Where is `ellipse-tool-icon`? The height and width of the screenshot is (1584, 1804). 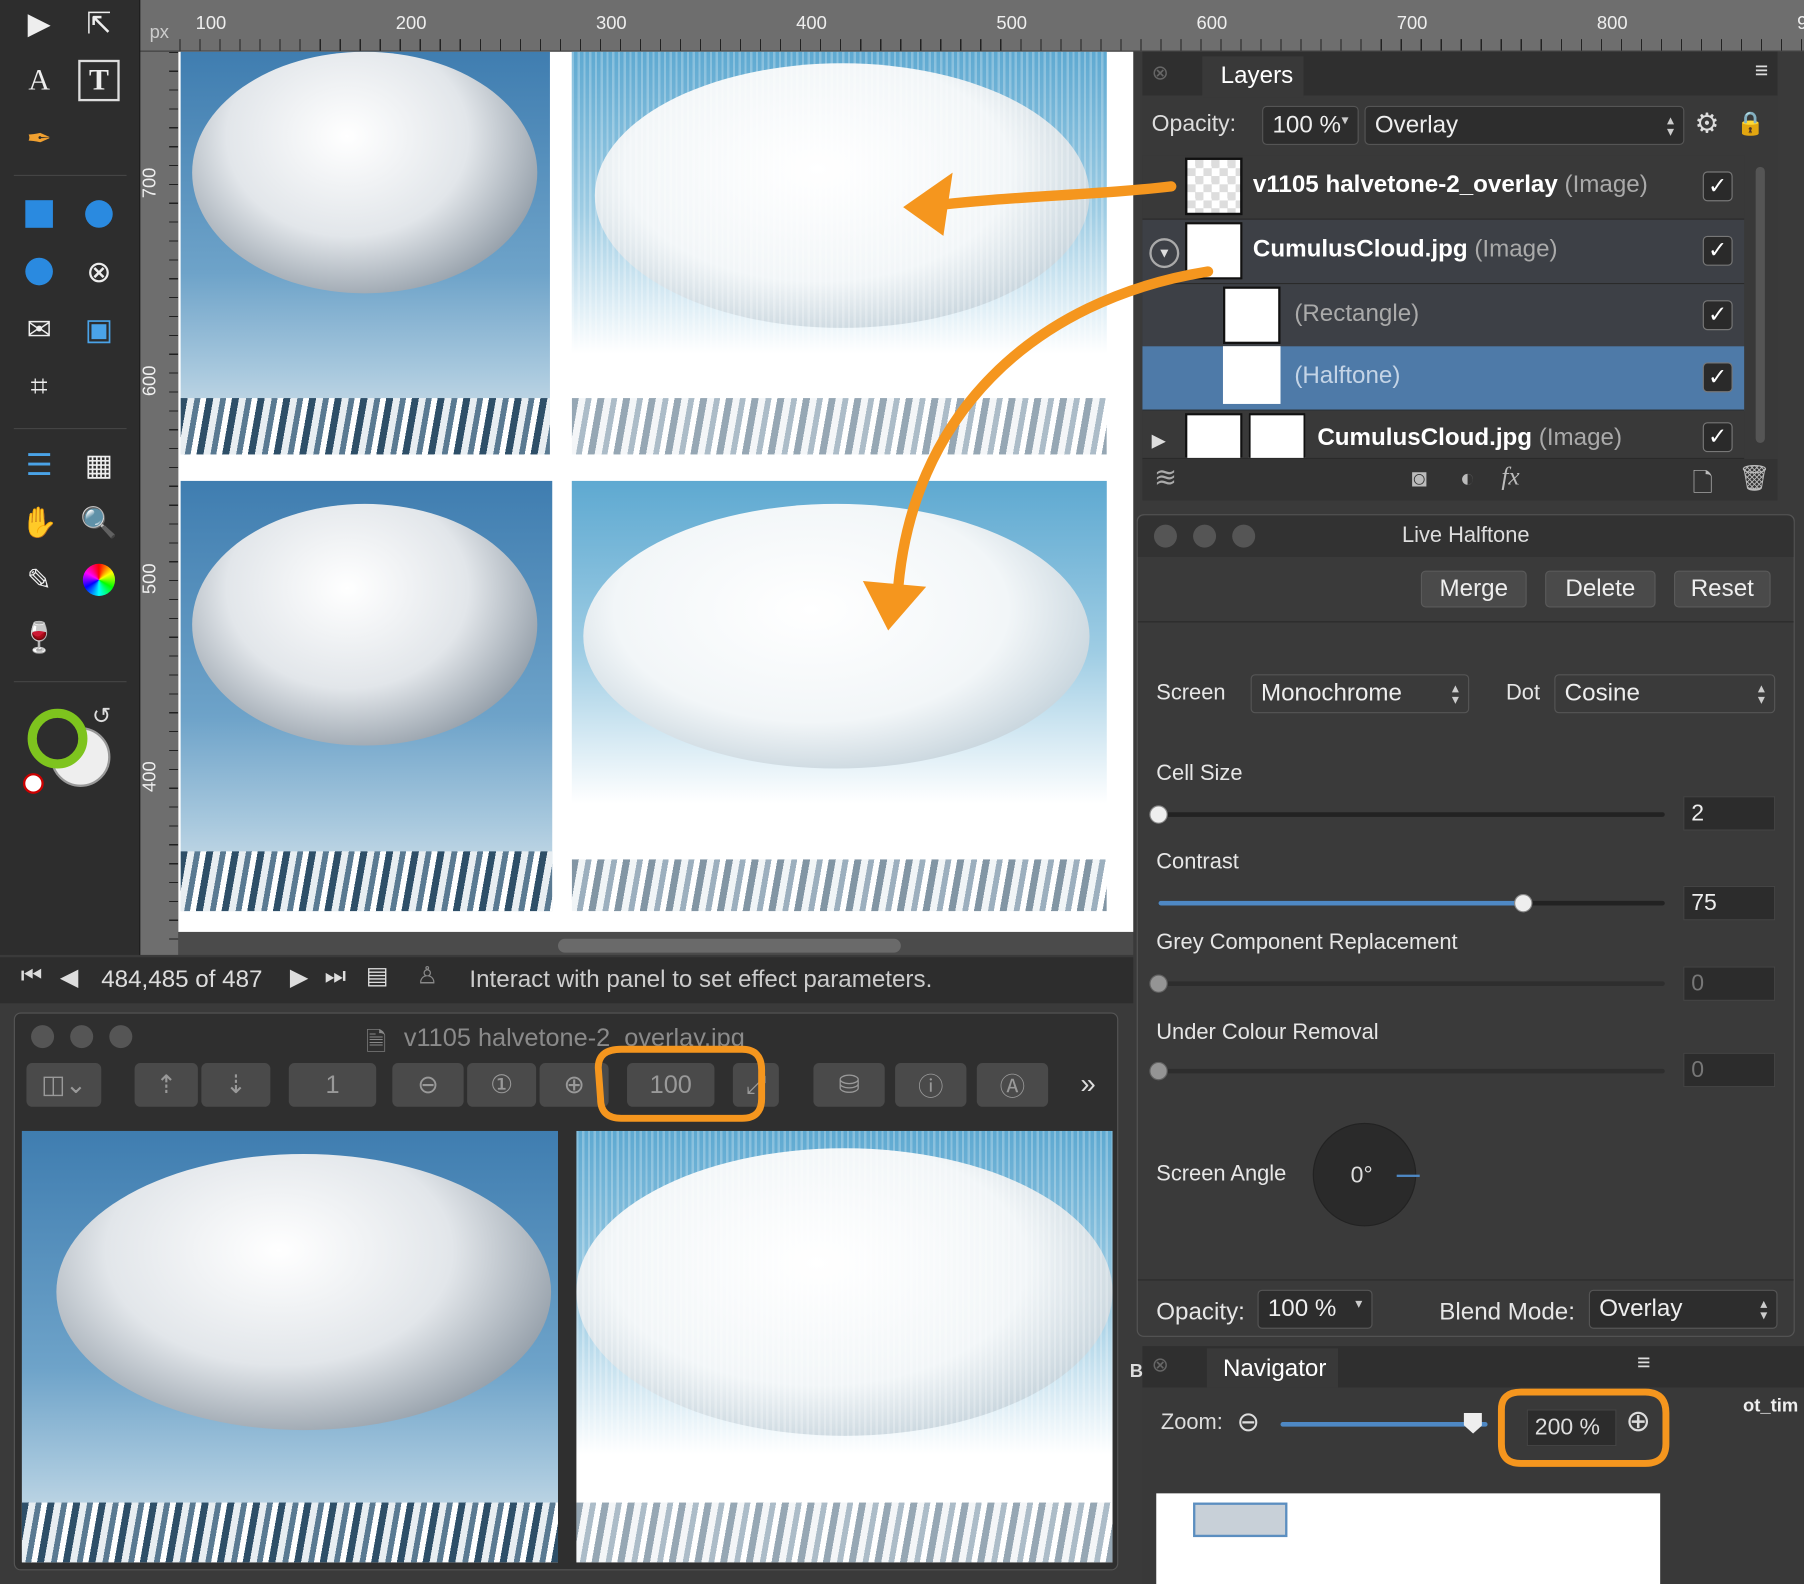
ellipse-tool-icon is located at coordinates (98, 213).